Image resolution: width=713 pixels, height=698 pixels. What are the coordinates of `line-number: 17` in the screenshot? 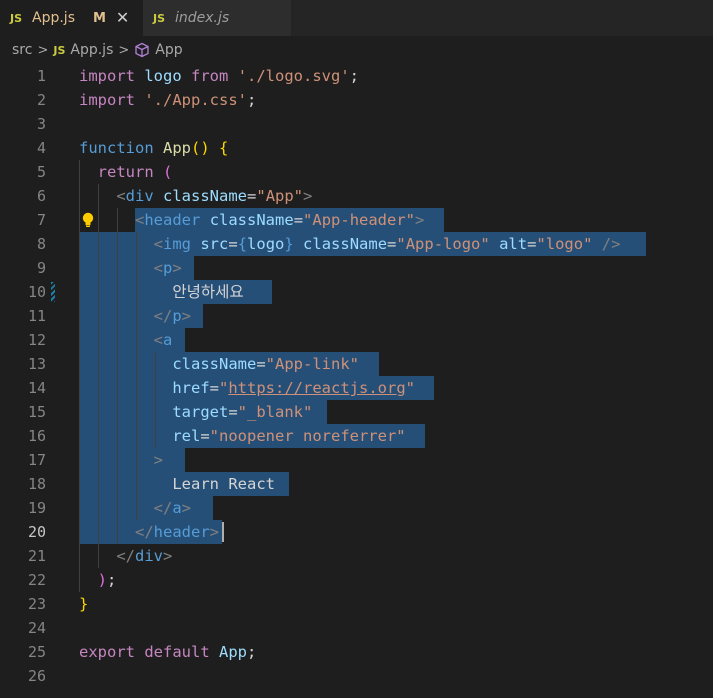 It's located at (36, 460).